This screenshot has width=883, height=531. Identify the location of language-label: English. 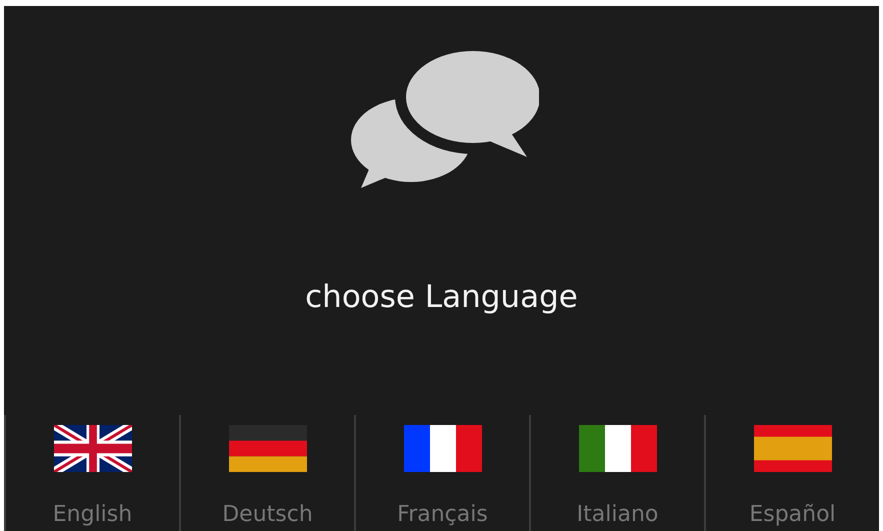
(92, 515).